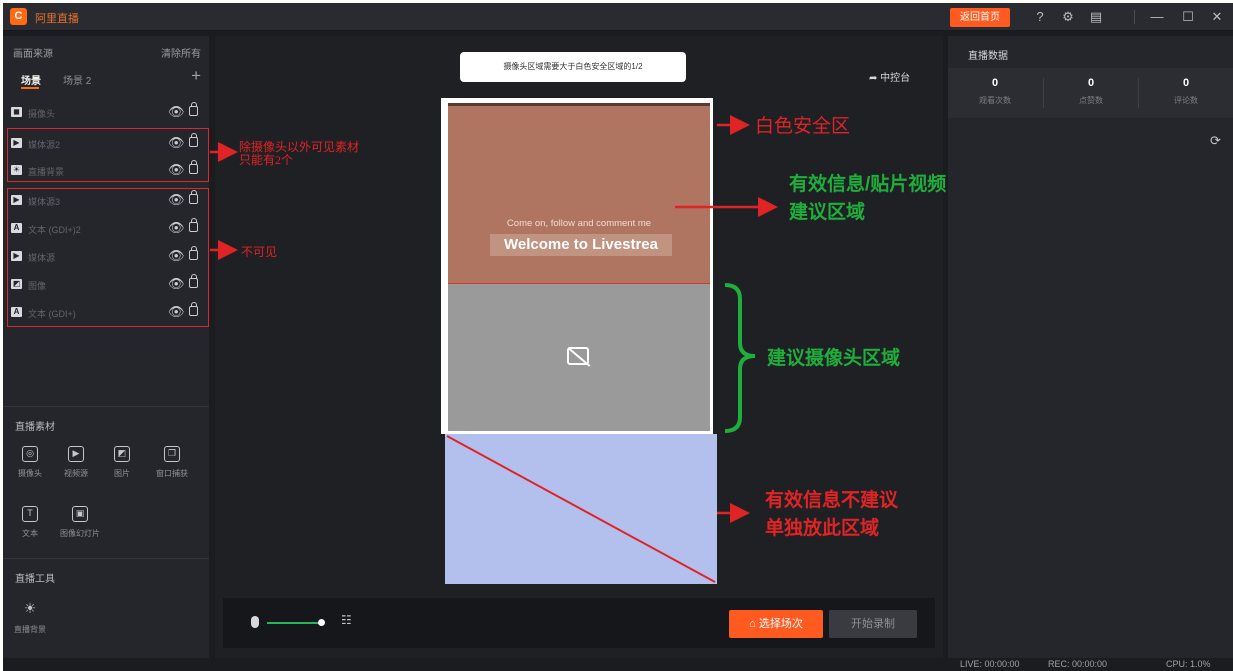 This screenshot has width=1233, height=671. I want to click on invisible-annotation: 不可见, so click(259, 252).